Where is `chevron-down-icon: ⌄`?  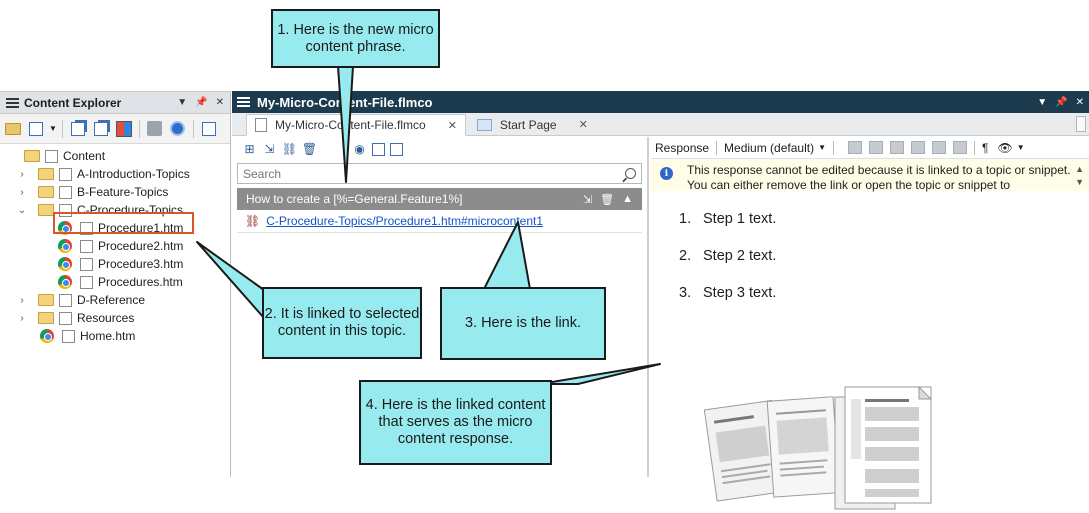 chevron-down-icon: ⌄ is located at coordinates (22, 210).